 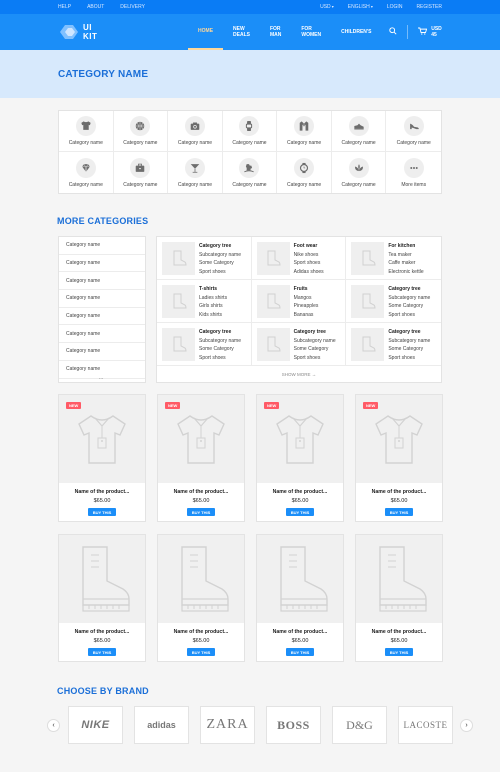 I want to click on subcategory-link: Electronic kettle, so click(x=405, y=272).